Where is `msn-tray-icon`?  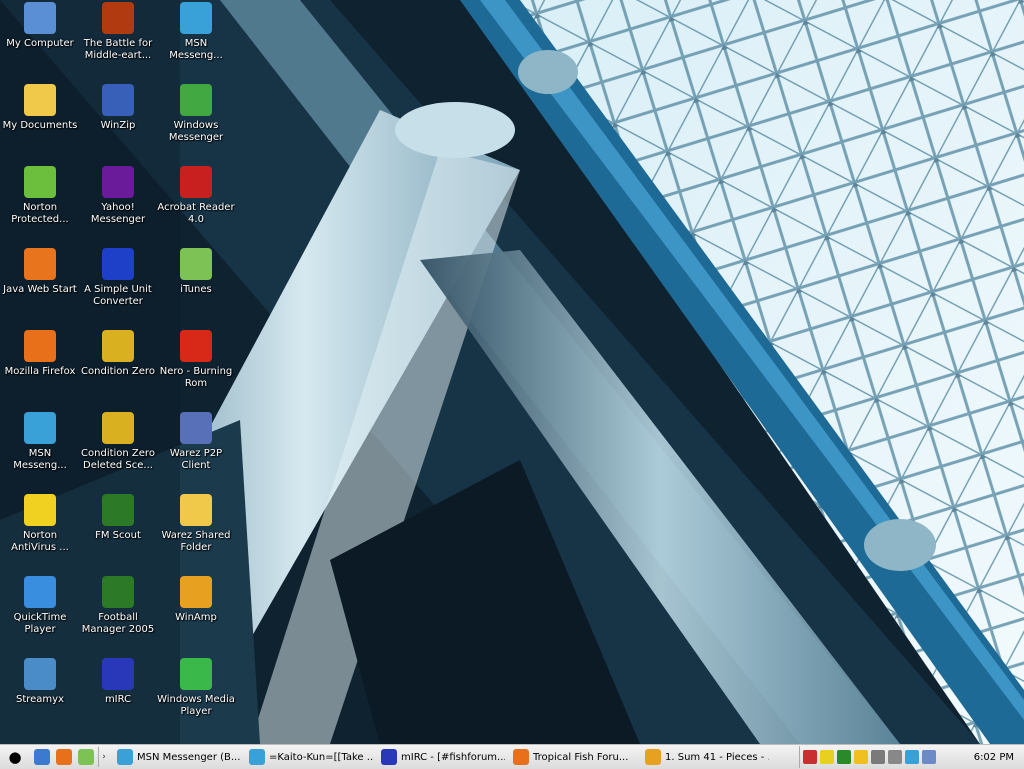 msn-tray-icon is located at coordinates (912, 757).